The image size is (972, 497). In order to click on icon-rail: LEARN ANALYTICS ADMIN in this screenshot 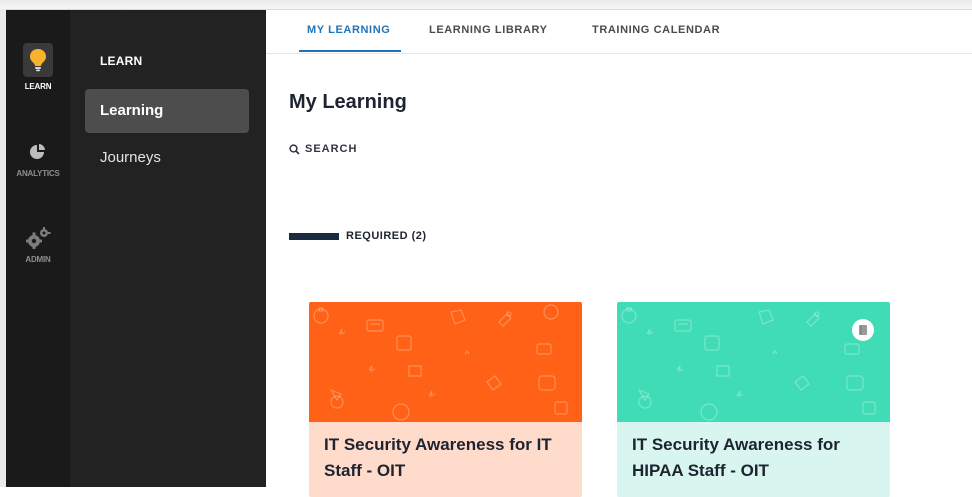, I will do `click(38, 248)`.